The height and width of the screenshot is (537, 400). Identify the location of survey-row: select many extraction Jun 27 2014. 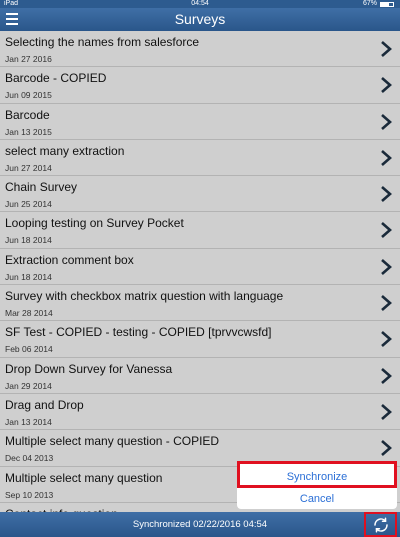
(200, 158).